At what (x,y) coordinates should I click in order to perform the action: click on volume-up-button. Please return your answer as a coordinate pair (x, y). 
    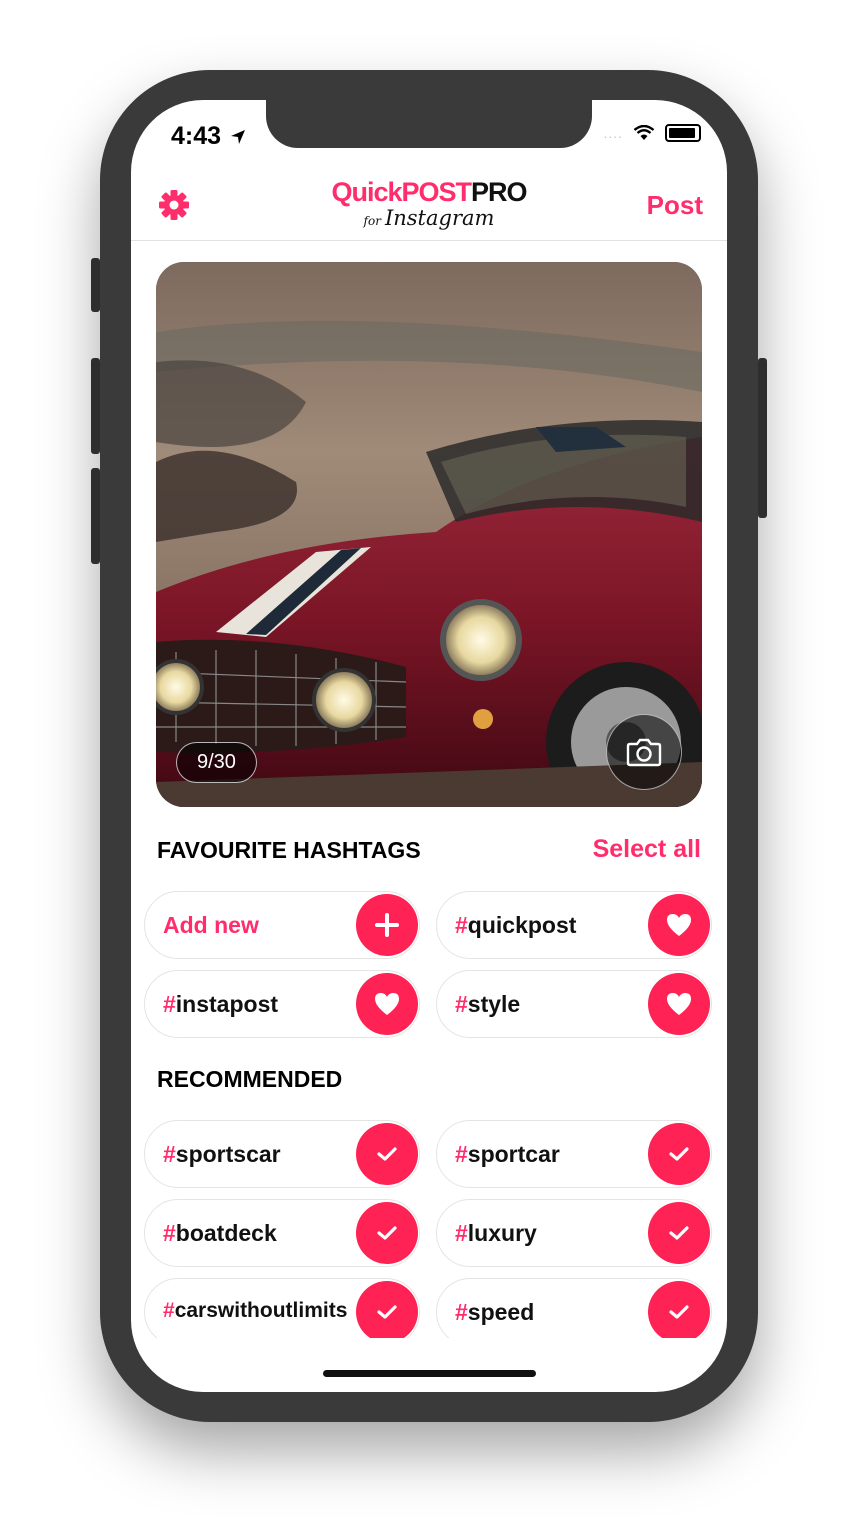
    Looking at the image, I should click on (95, 406).